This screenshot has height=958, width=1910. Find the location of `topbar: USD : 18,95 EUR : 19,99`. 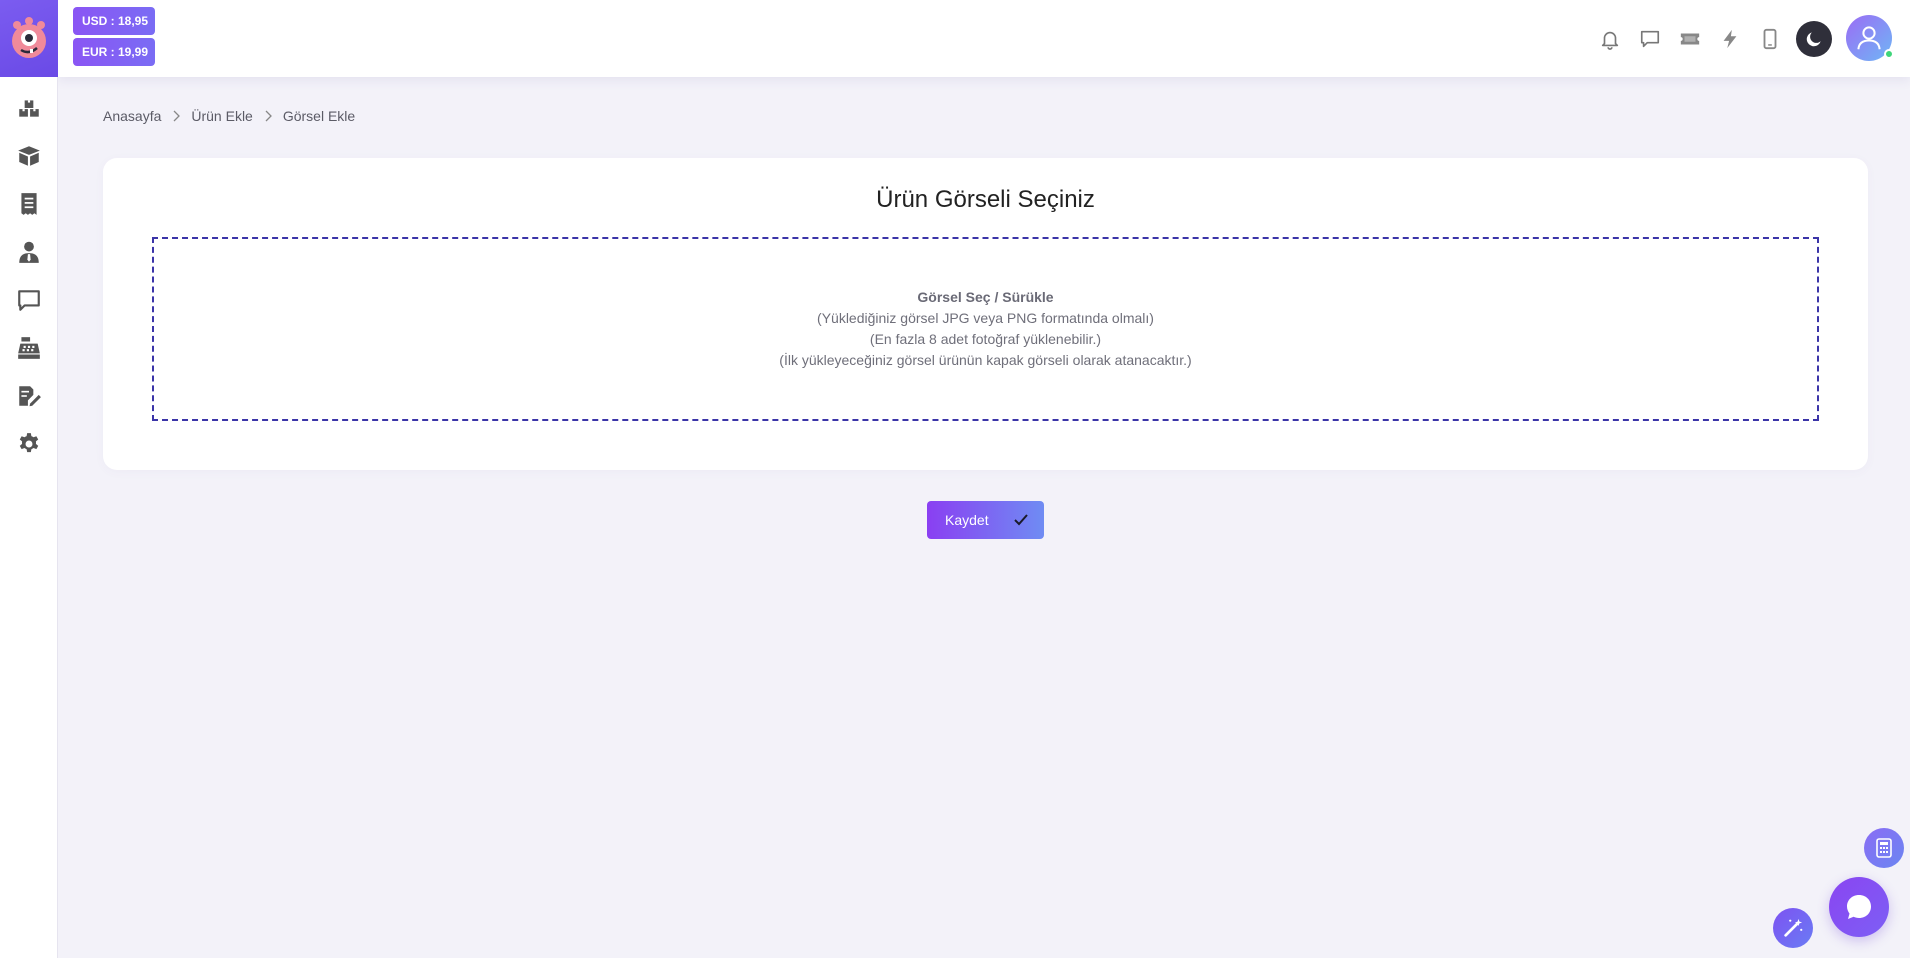

topbar: USD : 18,95 EUR : 19,99 is located at coordinates (984, 38).